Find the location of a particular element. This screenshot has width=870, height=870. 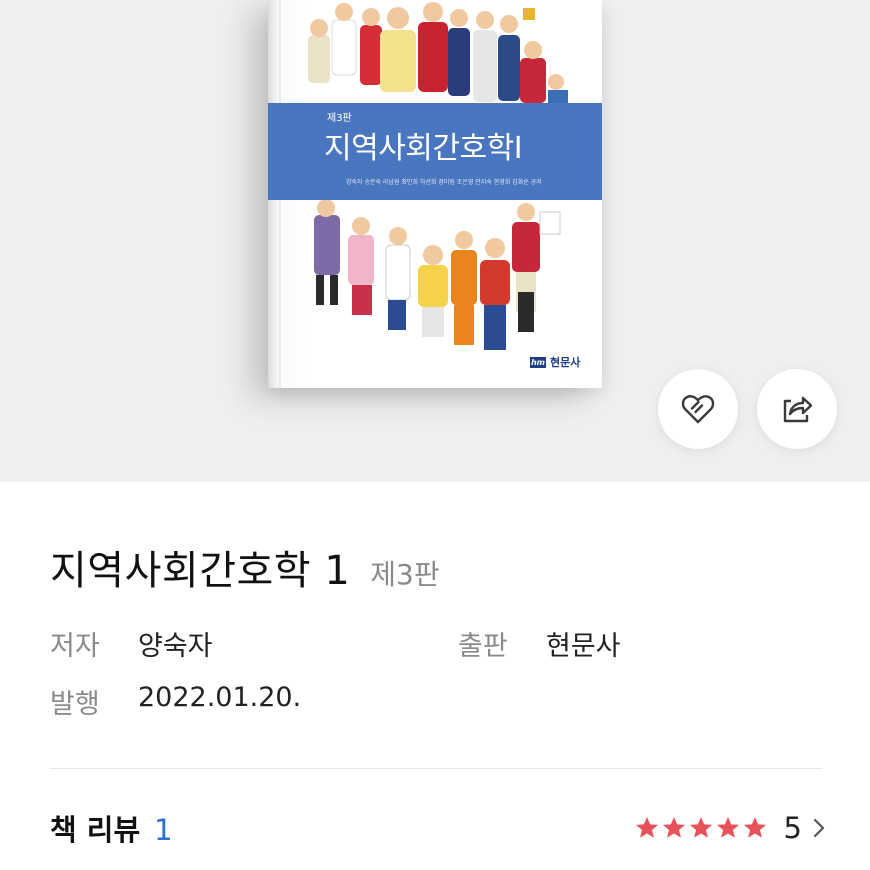

publisher-logo: hm is located at coordinates (538, 362).